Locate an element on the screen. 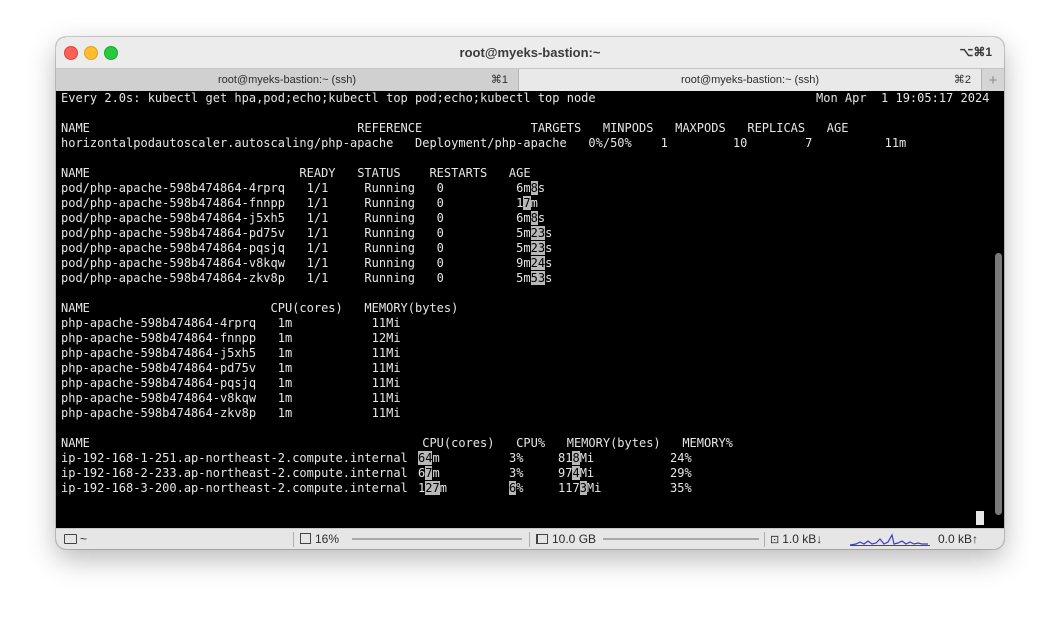  status-cpu-value: 16% is located at coordinates (327, 539).